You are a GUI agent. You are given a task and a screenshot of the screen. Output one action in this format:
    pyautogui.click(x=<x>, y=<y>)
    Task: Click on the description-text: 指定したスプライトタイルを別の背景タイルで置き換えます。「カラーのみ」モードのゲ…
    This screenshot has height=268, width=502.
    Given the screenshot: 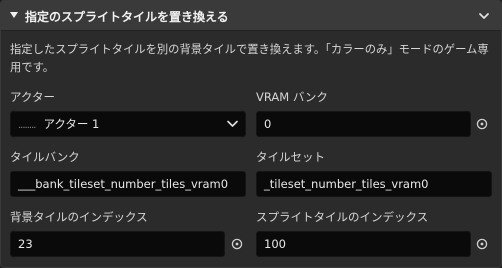 What is the action you would take?
    pyautogui.click(x=249, y=58)
    